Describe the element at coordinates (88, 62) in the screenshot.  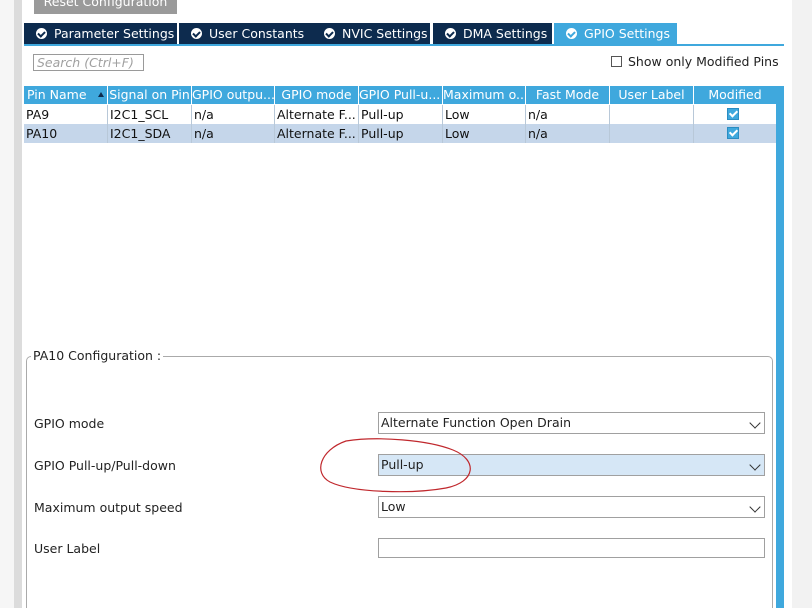
I see `search-input` at that location.